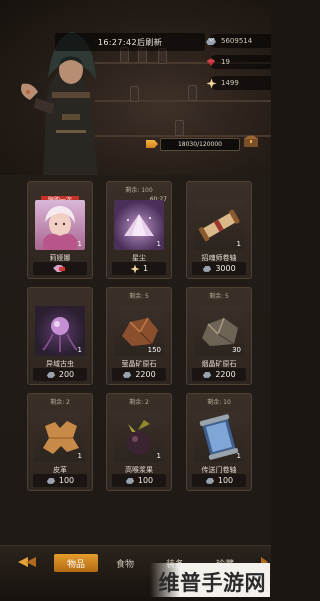  Describe the element at coordinates (145, 268) in the screenshot. I see `price-value: 1` at that location.